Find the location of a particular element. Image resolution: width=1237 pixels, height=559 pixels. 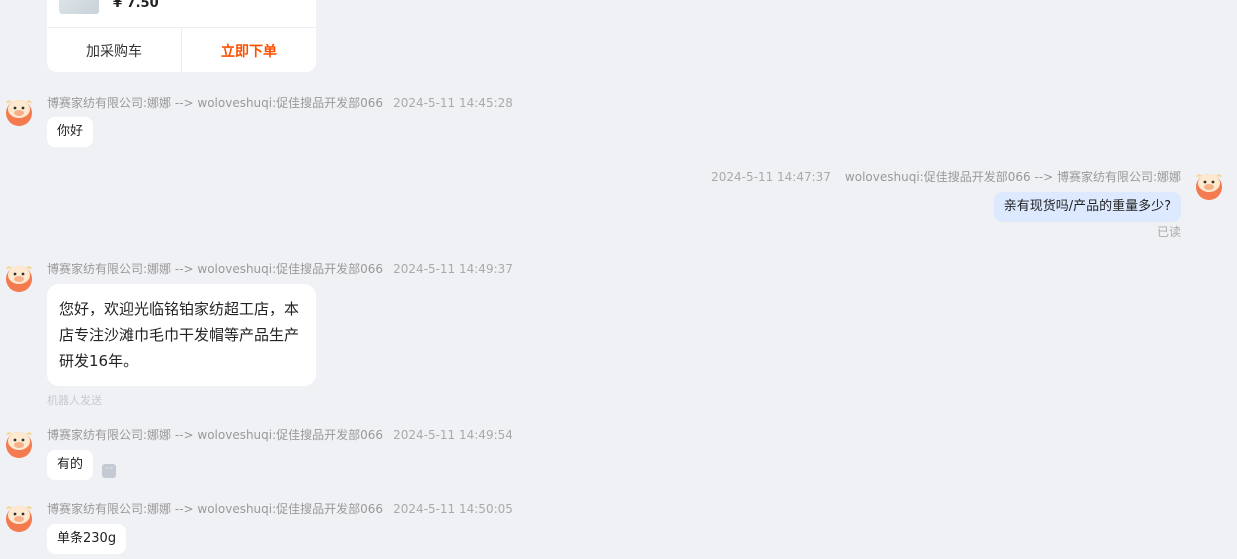

message-time: 2024-5-11 14:49:54 is located at coordinates (453, 435).